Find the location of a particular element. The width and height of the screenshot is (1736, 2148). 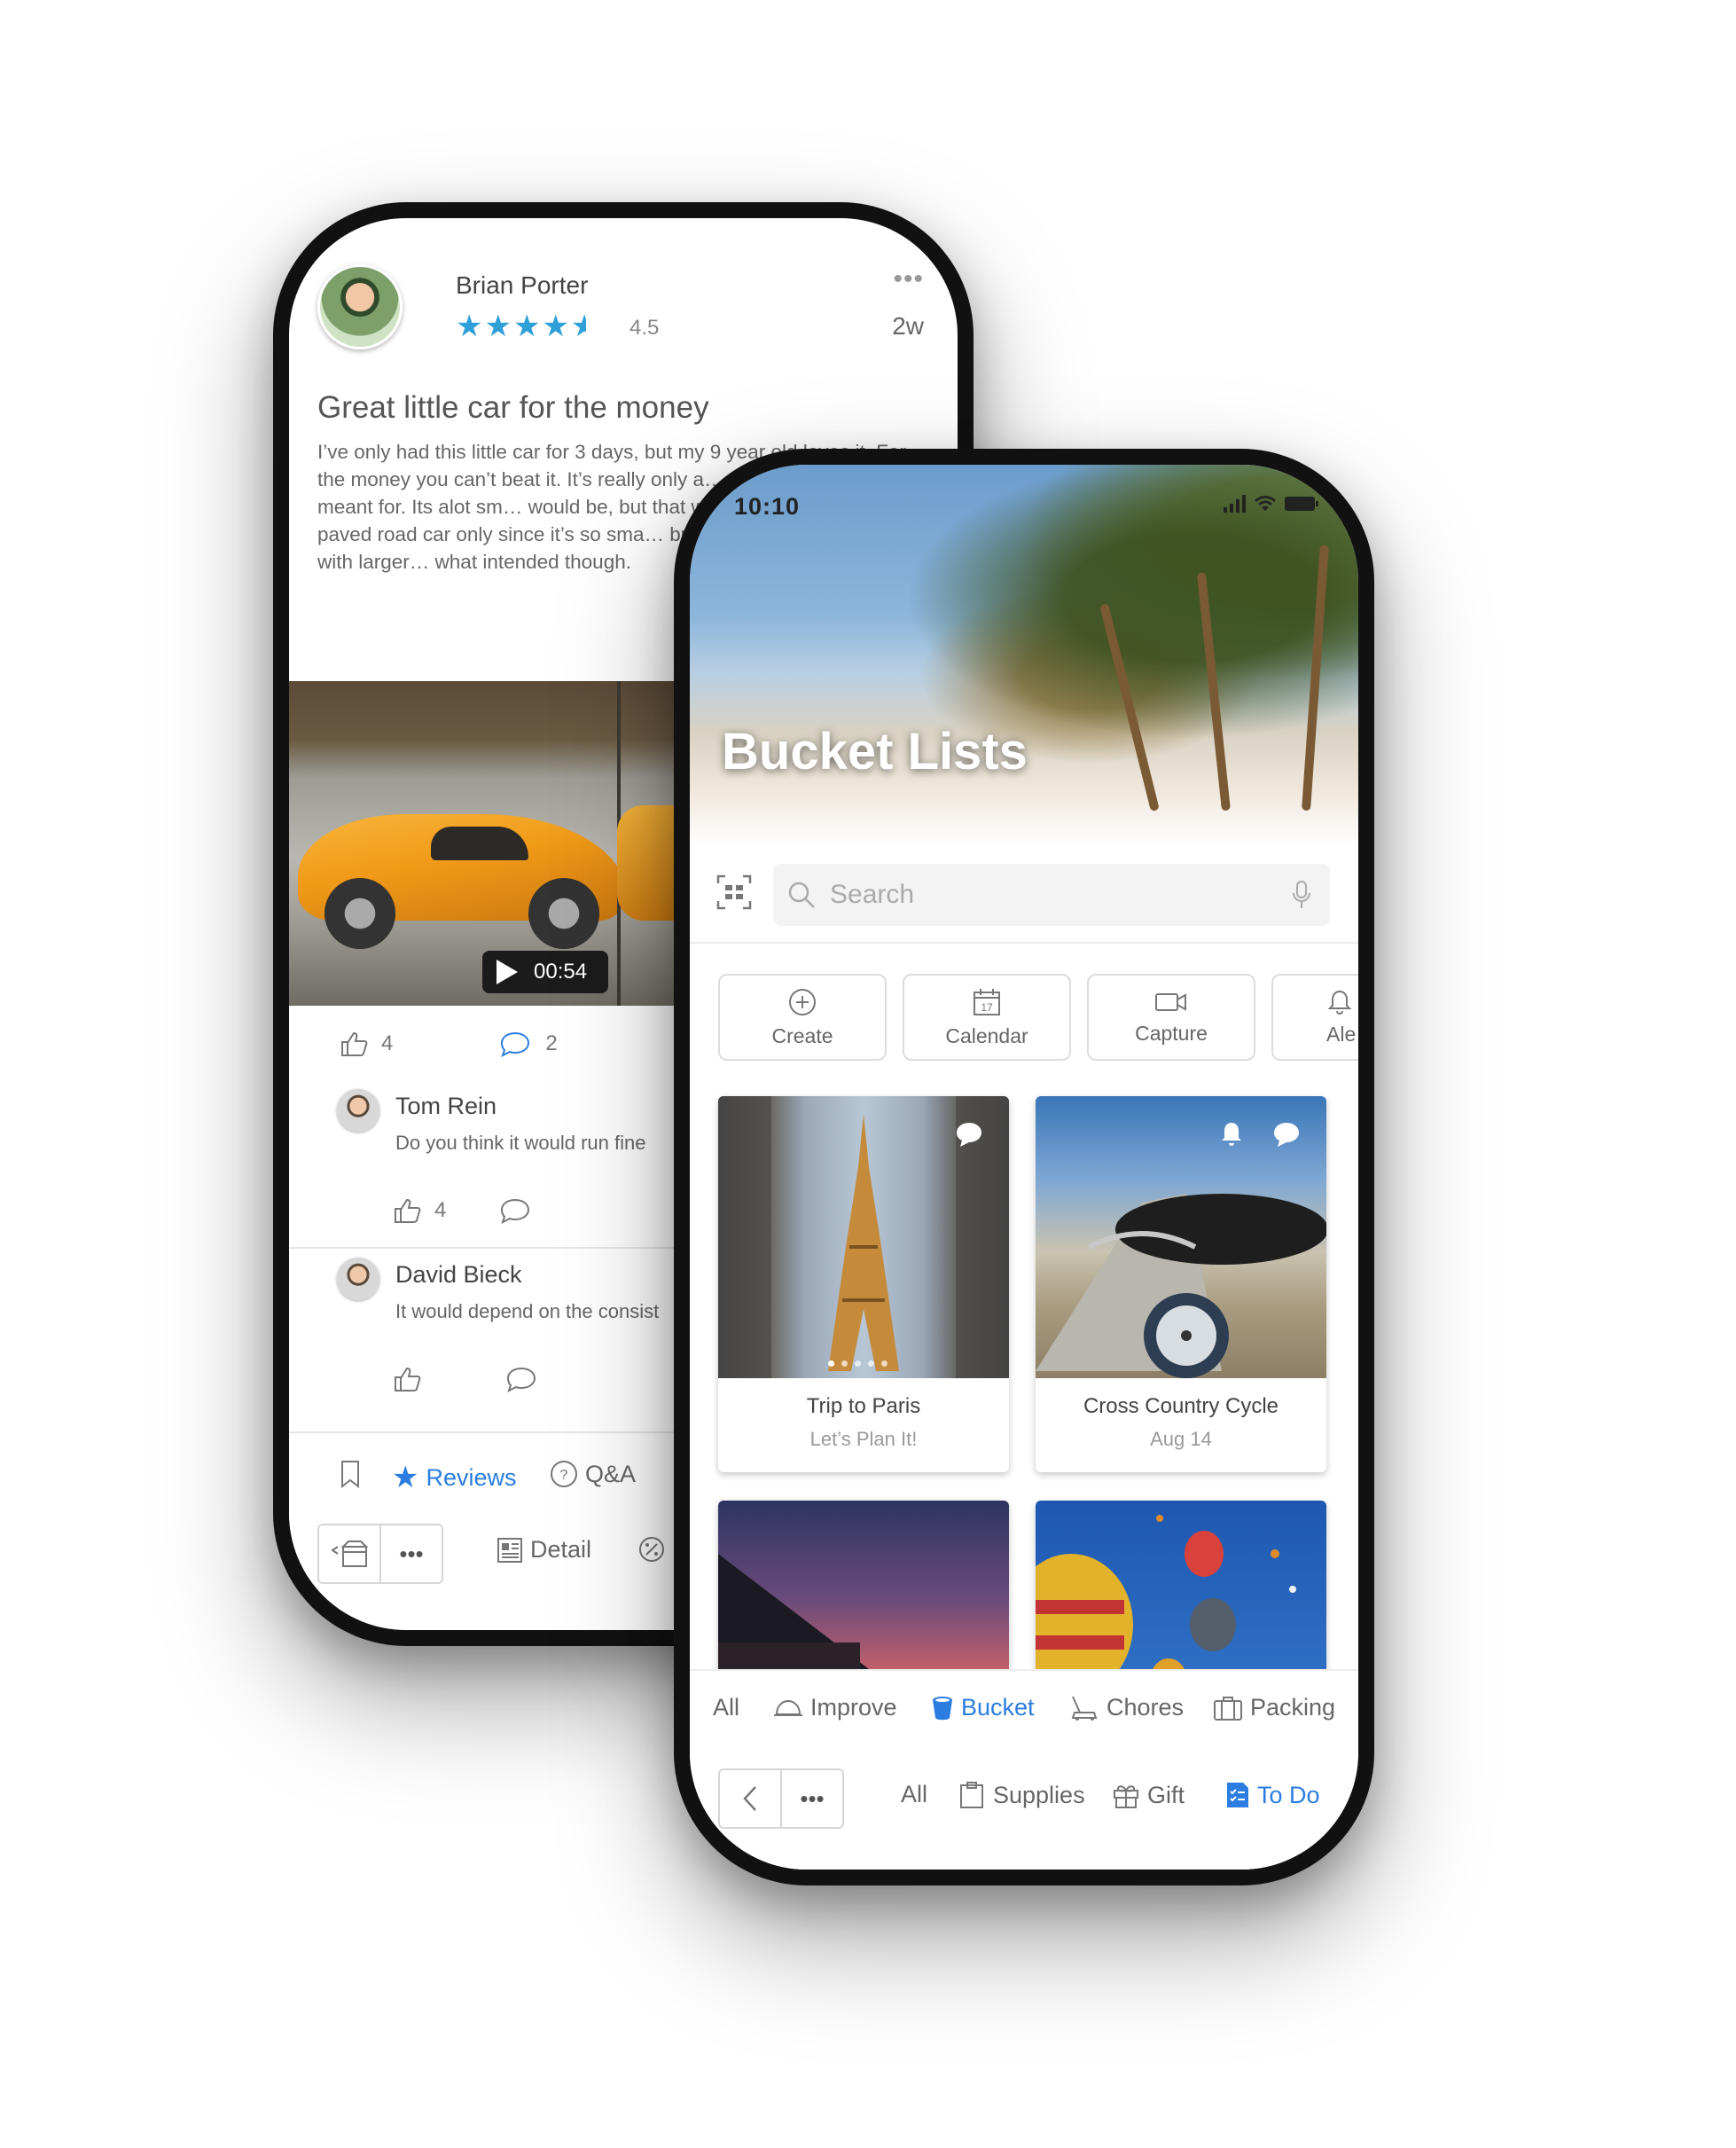

page-title: Bucket Lists is located at coordinates (875, 751).